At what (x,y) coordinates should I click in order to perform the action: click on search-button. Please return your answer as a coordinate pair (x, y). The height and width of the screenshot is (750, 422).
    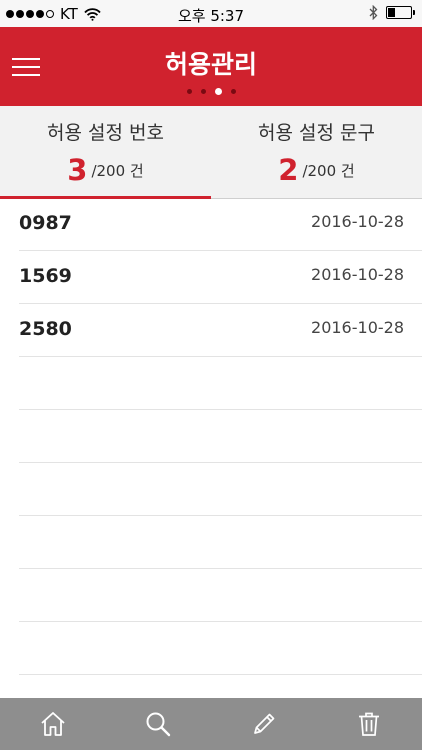
    Looking at the image, I should click on (158, 724).